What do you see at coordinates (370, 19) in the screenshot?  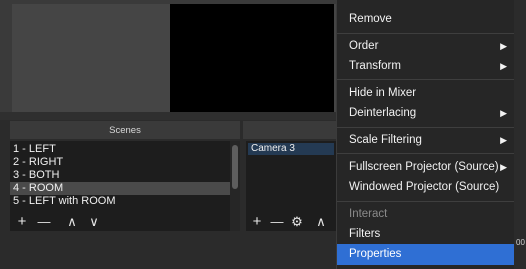 I see `menu-item-label: Remove` at bounding box center [370, 19].